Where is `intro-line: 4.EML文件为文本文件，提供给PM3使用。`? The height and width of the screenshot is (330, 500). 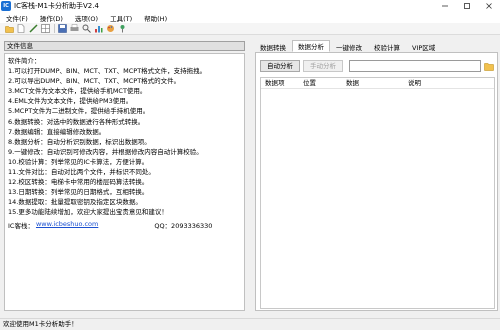
intro-line: 4.EML文件为文本文件，提供给PM3使用。 is located at coordinates (70, 101).